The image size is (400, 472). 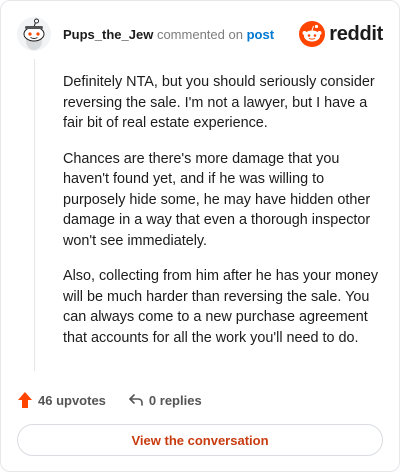 I want to click on replies-button: 0 replies, so click(x=165, y=400).